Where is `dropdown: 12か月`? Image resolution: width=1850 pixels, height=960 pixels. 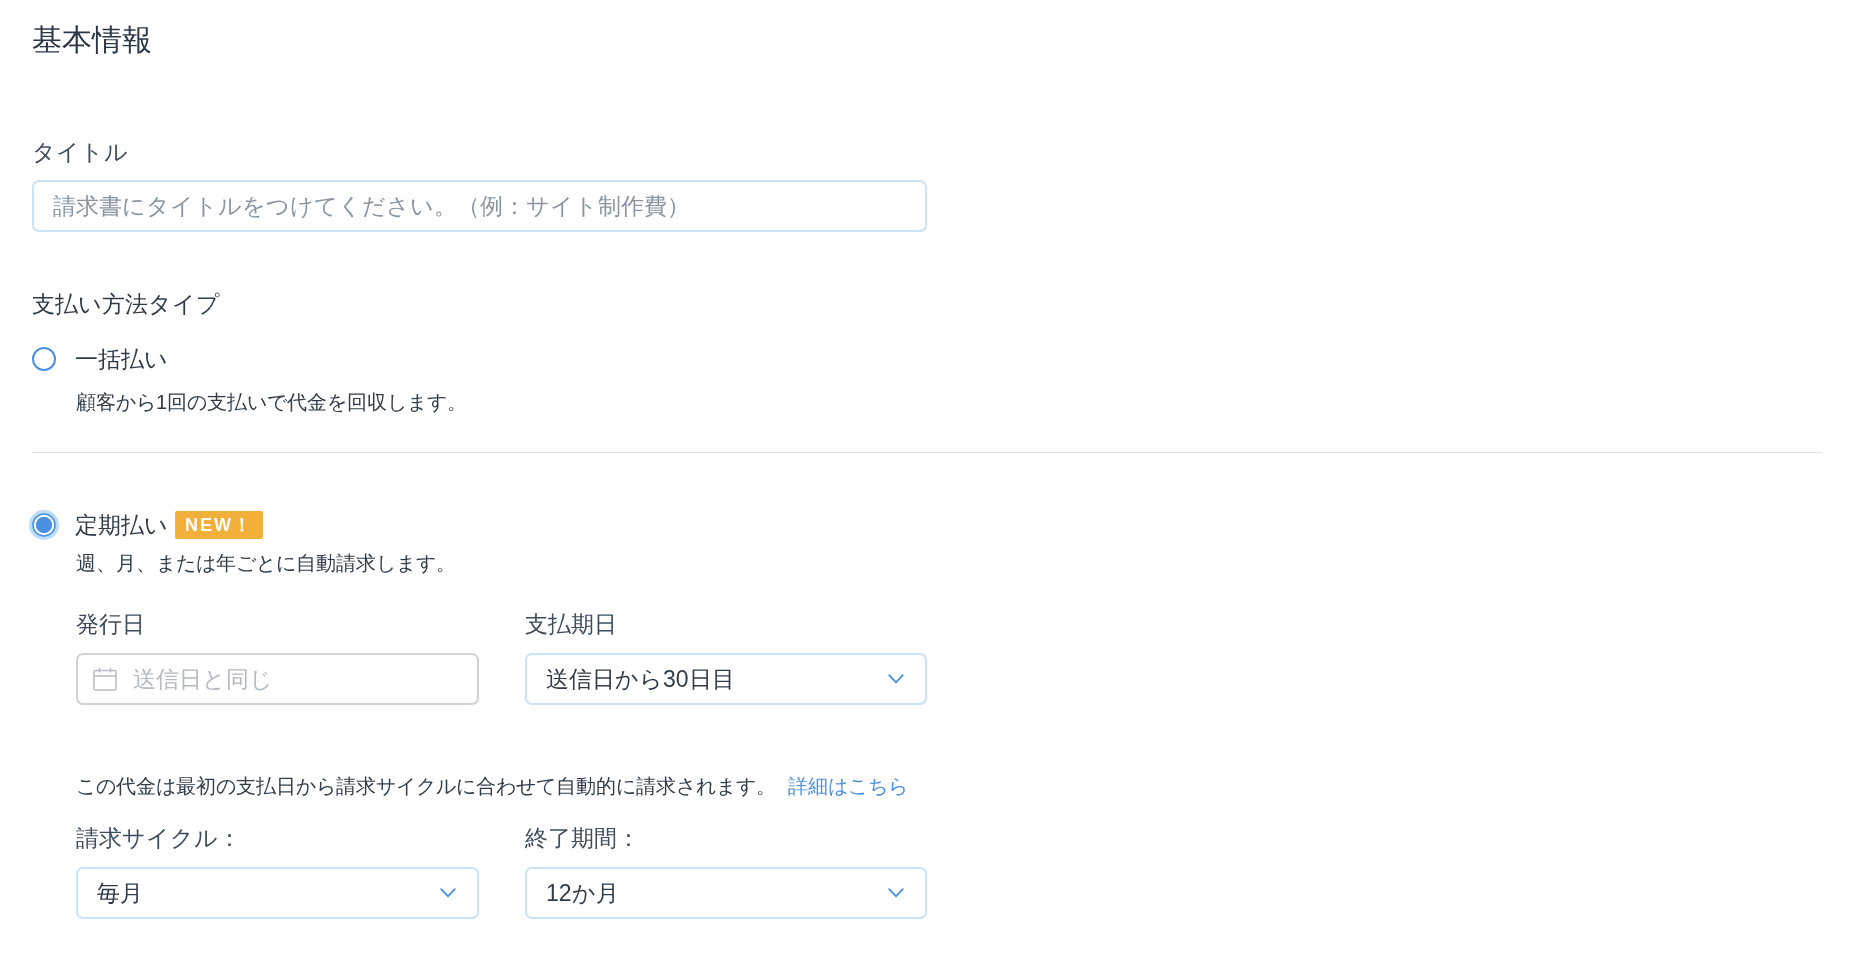
dropdown: 12か月 is located at coordinates (726, 893).